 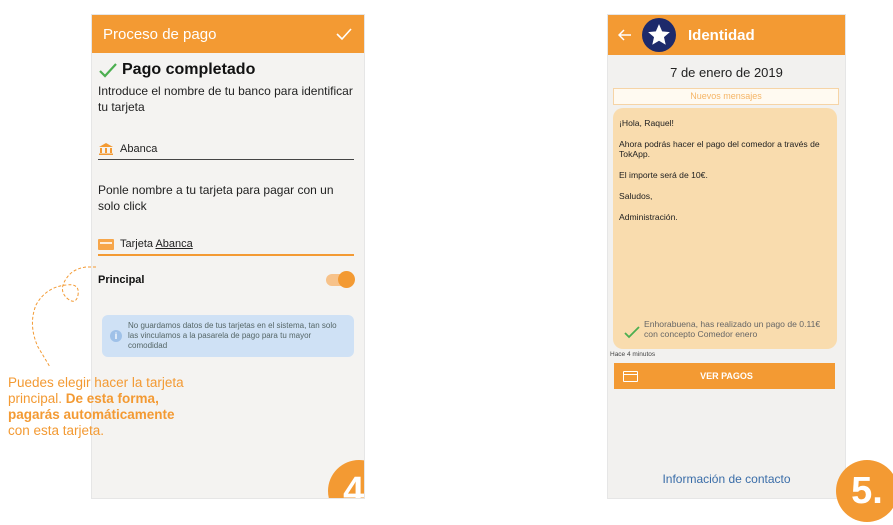 I want to click on message-time: Hace 4 minutos, so click(x=633, y=354).